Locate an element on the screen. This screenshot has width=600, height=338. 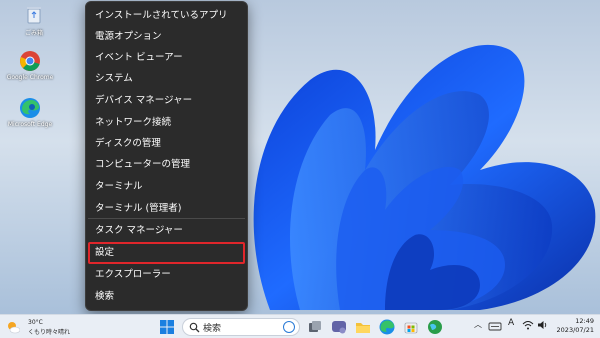
desktop-icon-chrome: Google Chrome is located at coordinates (30, 65).